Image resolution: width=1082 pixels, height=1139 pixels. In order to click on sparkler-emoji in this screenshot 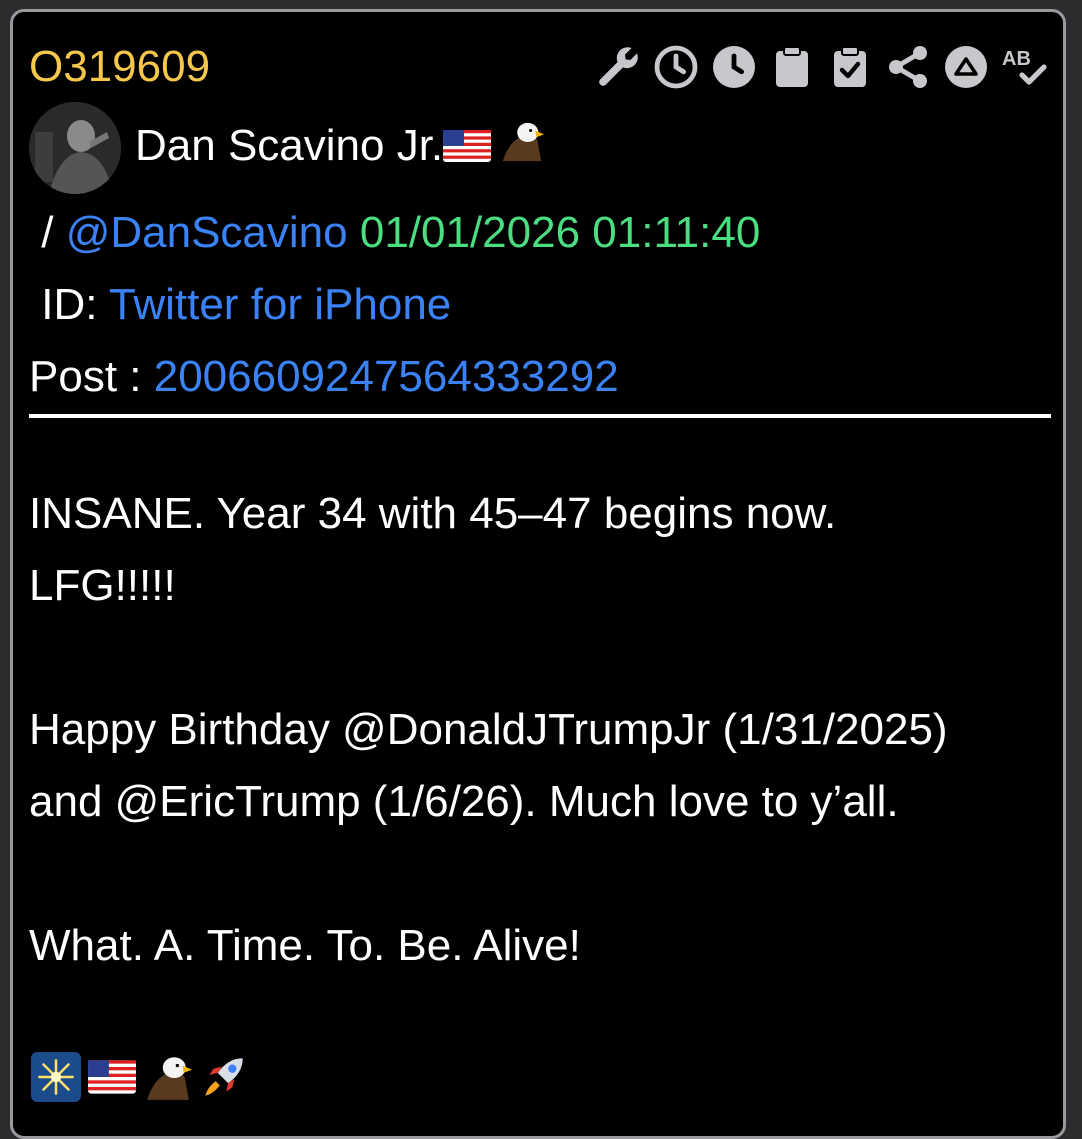, I will do `click(56, 1079)`.